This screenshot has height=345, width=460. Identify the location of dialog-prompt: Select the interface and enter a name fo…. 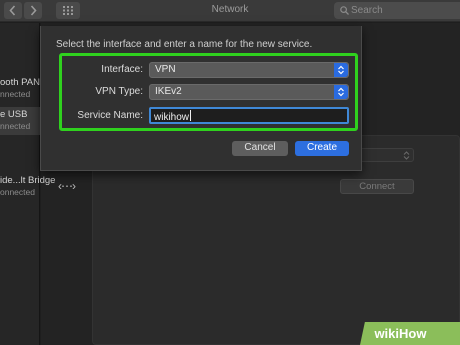
(184, 44).